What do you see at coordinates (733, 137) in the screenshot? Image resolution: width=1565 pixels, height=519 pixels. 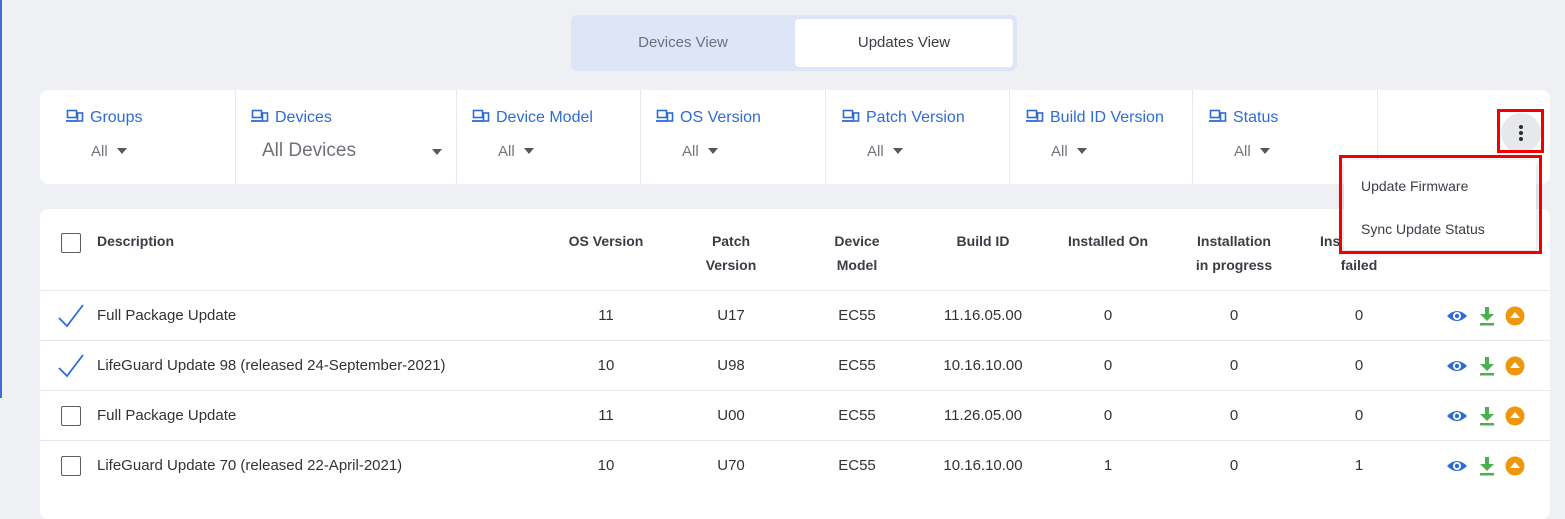 I see `filter-os-version: OS Version All` at bounding box center [733, 137].